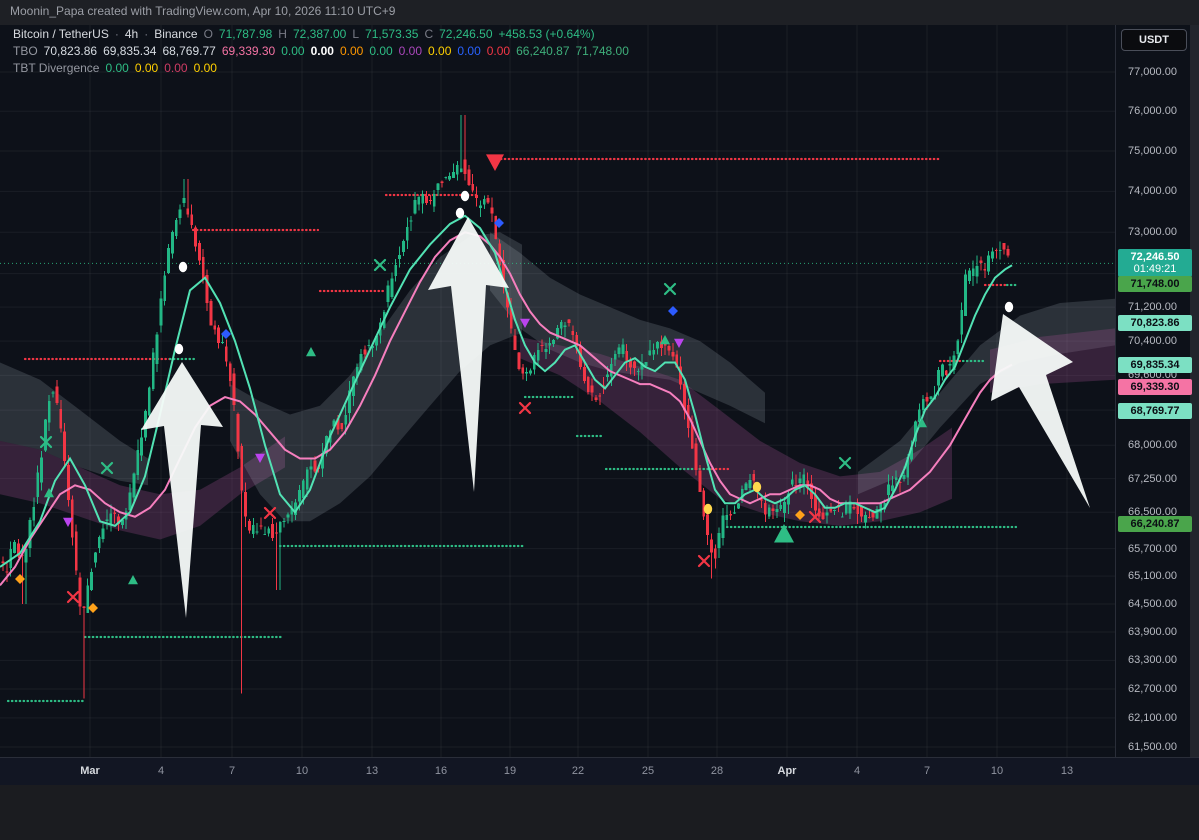  What do you see at coordinates (1155, 269) in the screenshot?
I see `bar-countdown: 01:49:21` at bounding box center [1155, 269].